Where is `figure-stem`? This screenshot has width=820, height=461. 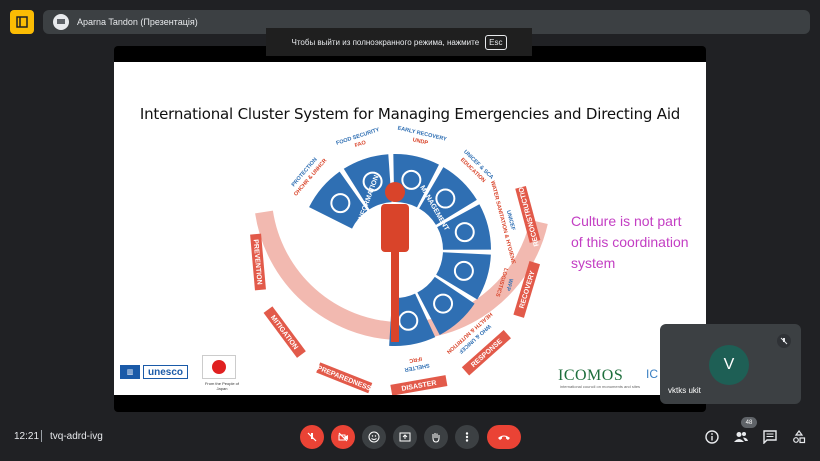
figure-stem is located at coordinates (395, 296).